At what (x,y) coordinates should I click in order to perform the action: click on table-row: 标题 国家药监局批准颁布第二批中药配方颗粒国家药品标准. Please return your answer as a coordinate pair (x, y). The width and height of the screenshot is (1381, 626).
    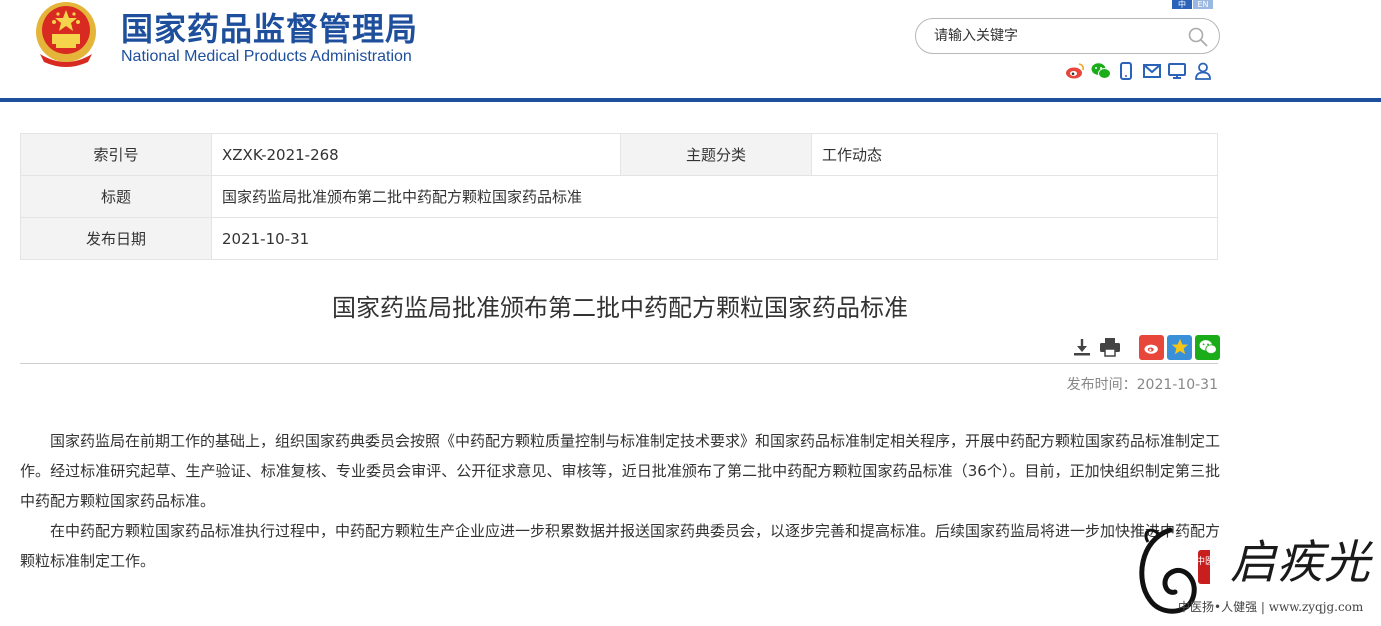
    Looking at the image, I should click on (619, 196).